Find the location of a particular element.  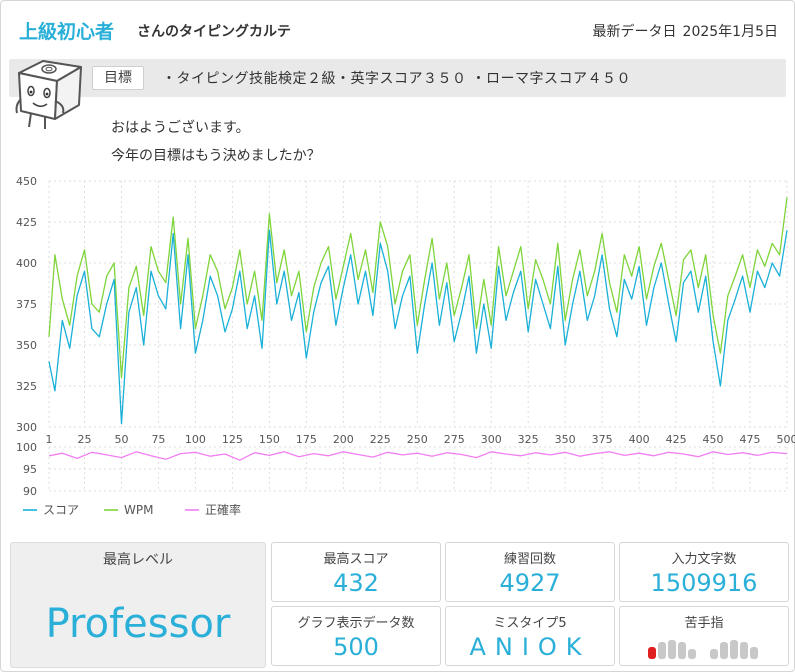

y-tick-label: 350 is located at coordinates (26, 345).